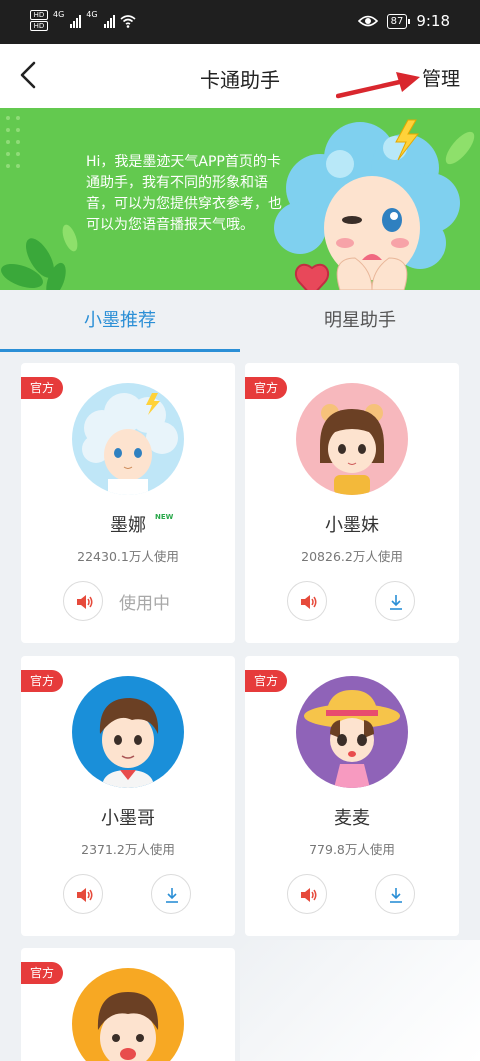  I want to click on annotation-arrow-icon, so click(378, 85).